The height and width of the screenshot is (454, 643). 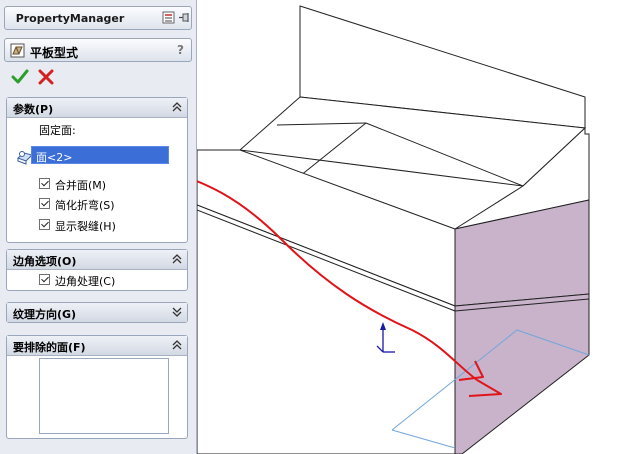 What do you see at coordinates (33, 109) in the screenshot?
I see `parameters-group-title: 参数(P)` at bounding box center [33, 109].